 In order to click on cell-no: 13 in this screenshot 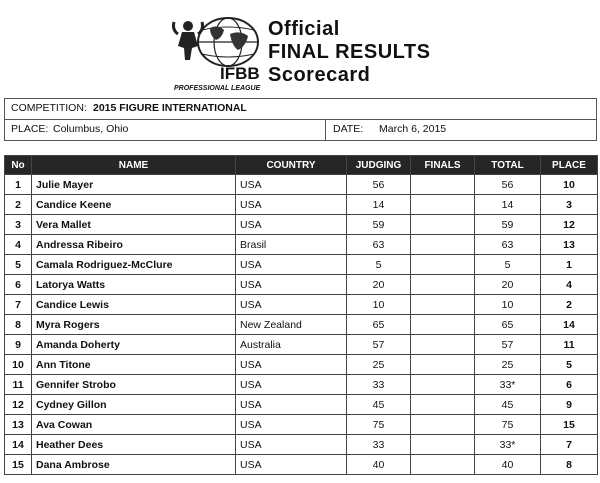, I will do `click(18, 424)`.